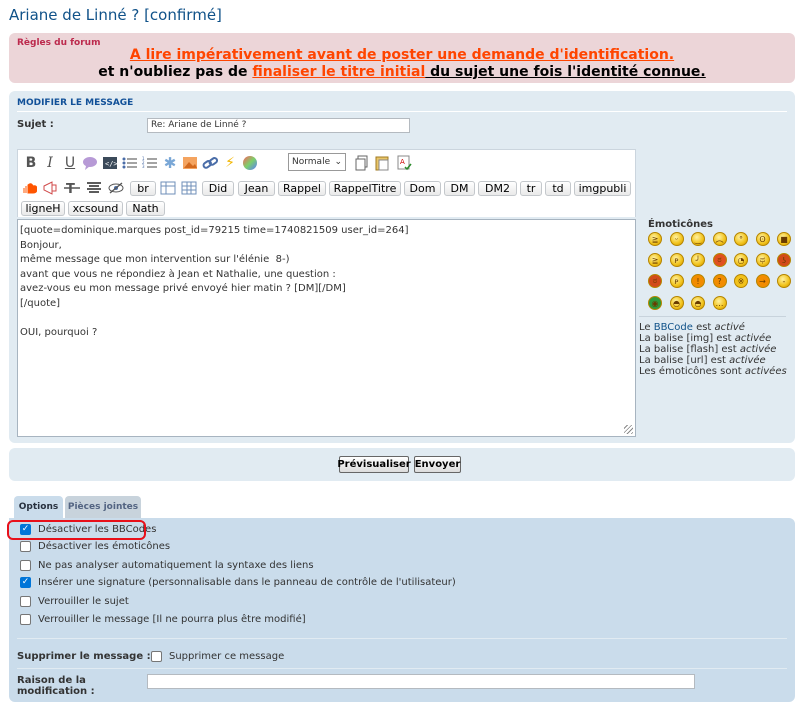 The height and width of the screenshot is (708, 800). What do you see at coordinates (338, 162) in the screenshot?
I see `chevron-down-icon: ⌄` at bounding box center [338, 162].